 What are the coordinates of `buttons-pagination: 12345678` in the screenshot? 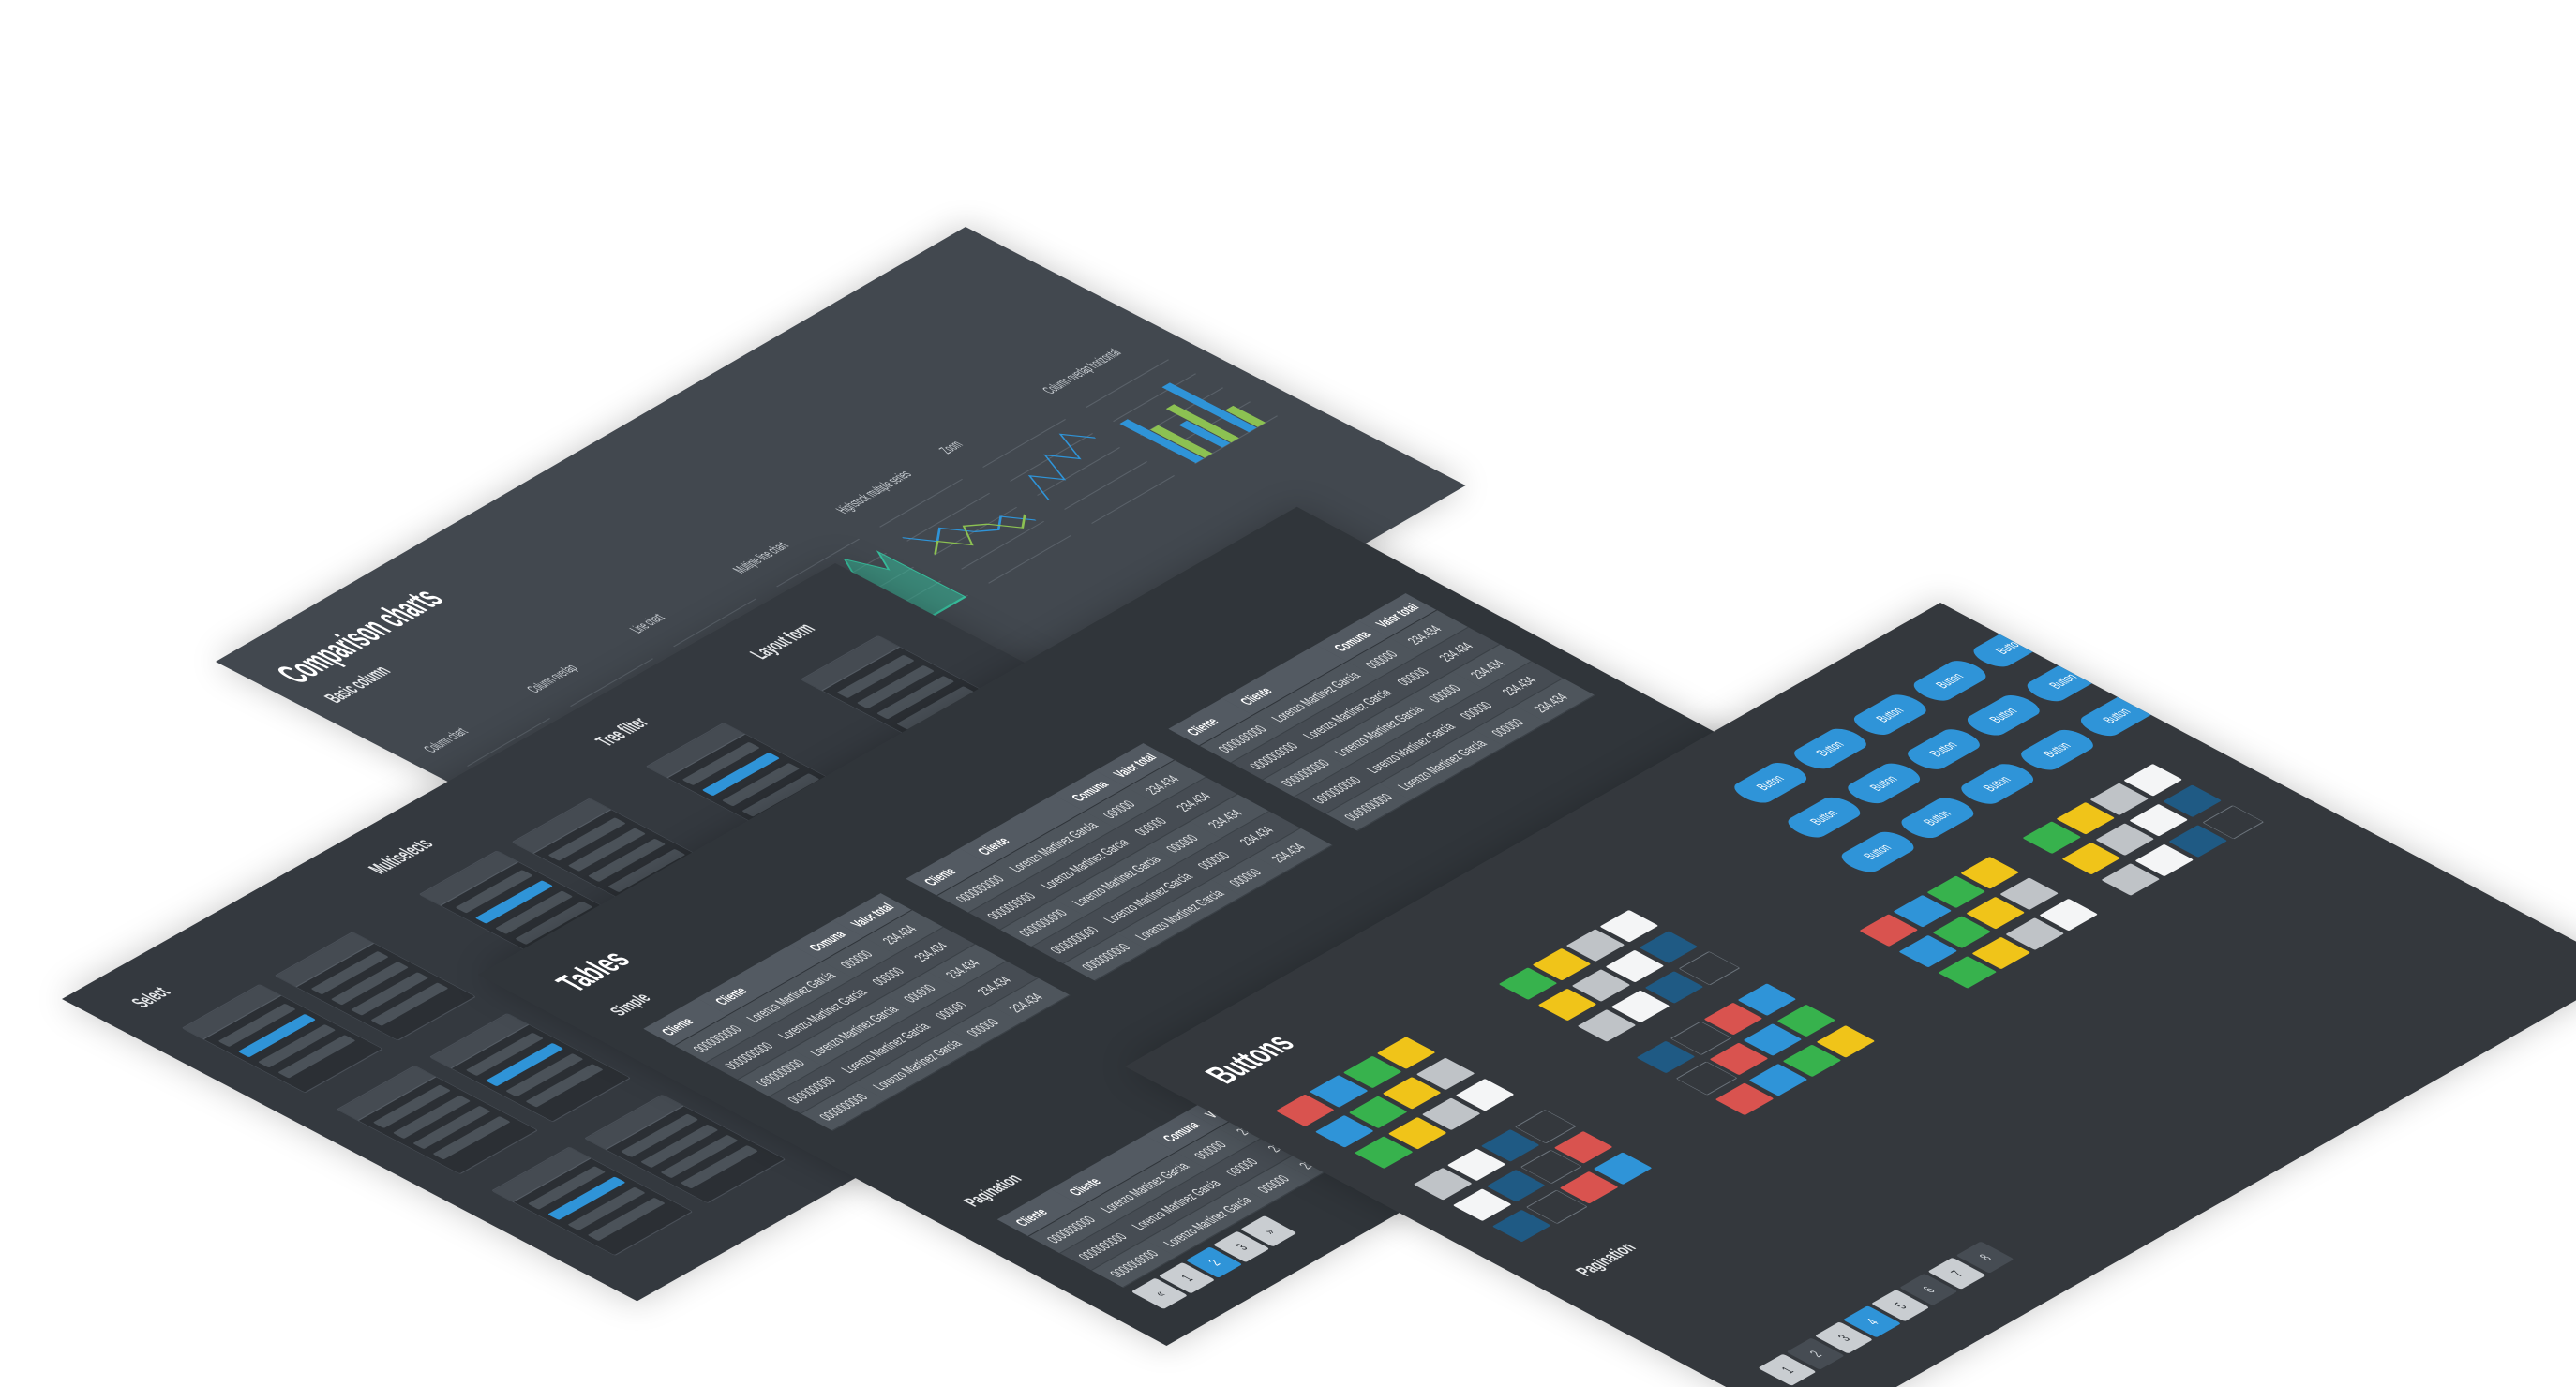 It's located at (1886, 1313).